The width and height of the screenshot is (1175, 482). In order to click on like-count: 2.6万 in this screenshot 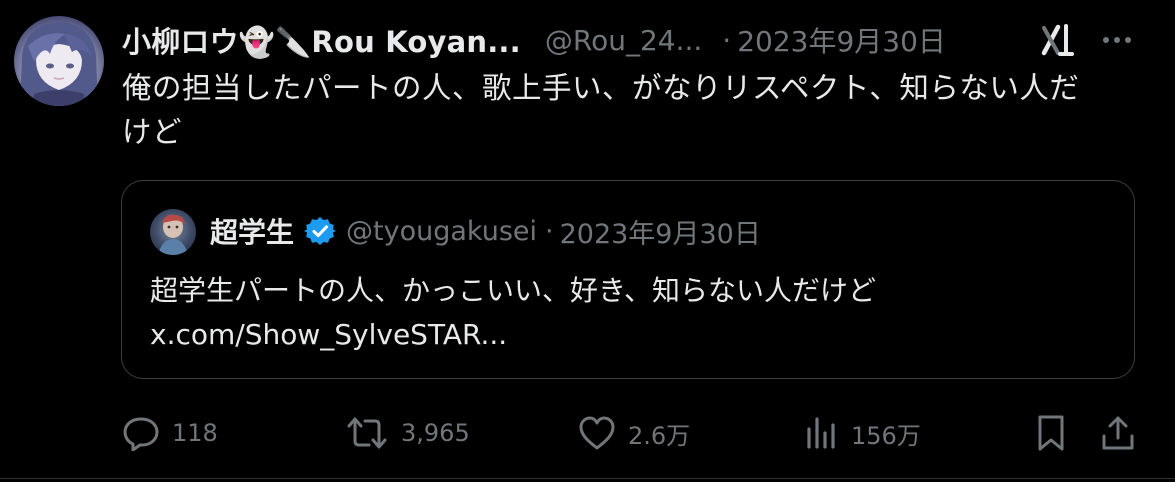, I will do `click(659, 435)`.